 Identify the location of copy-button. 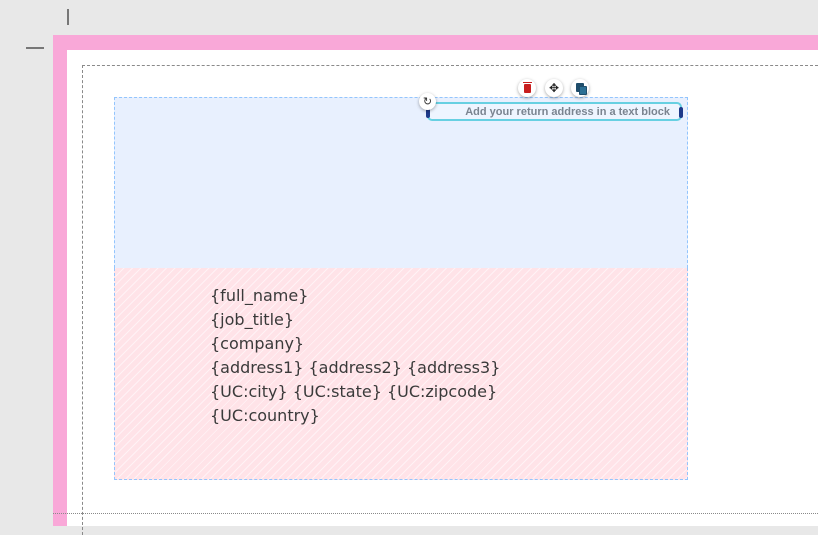
(580, 88).